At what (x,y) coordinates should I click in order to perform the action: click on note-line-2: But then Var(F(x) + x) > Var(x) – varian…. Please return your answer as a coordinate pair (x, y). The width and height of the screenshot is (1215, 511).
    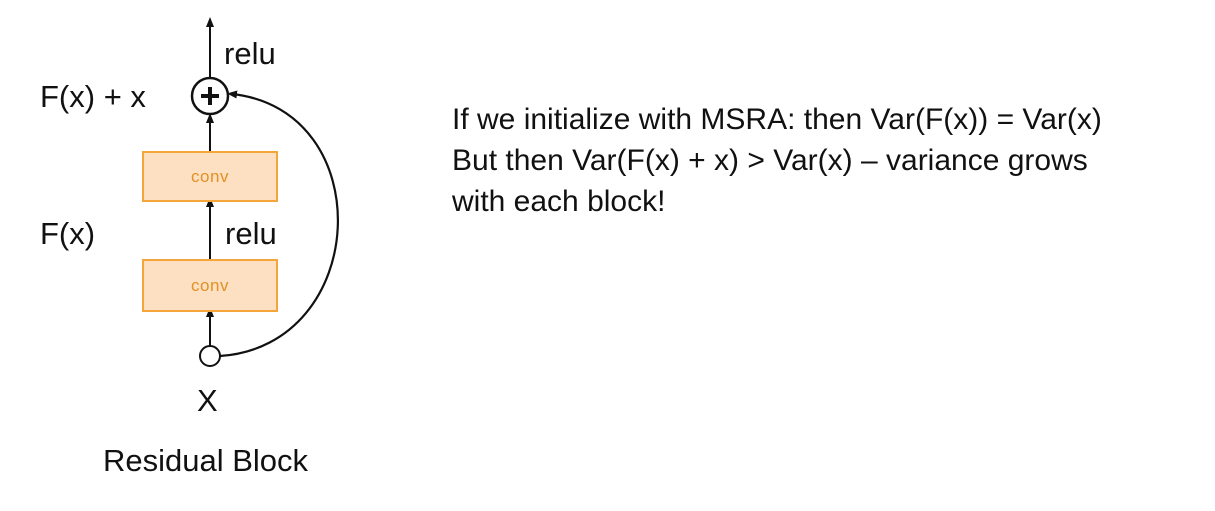
    Looking at the image, I should click on (770, 160).